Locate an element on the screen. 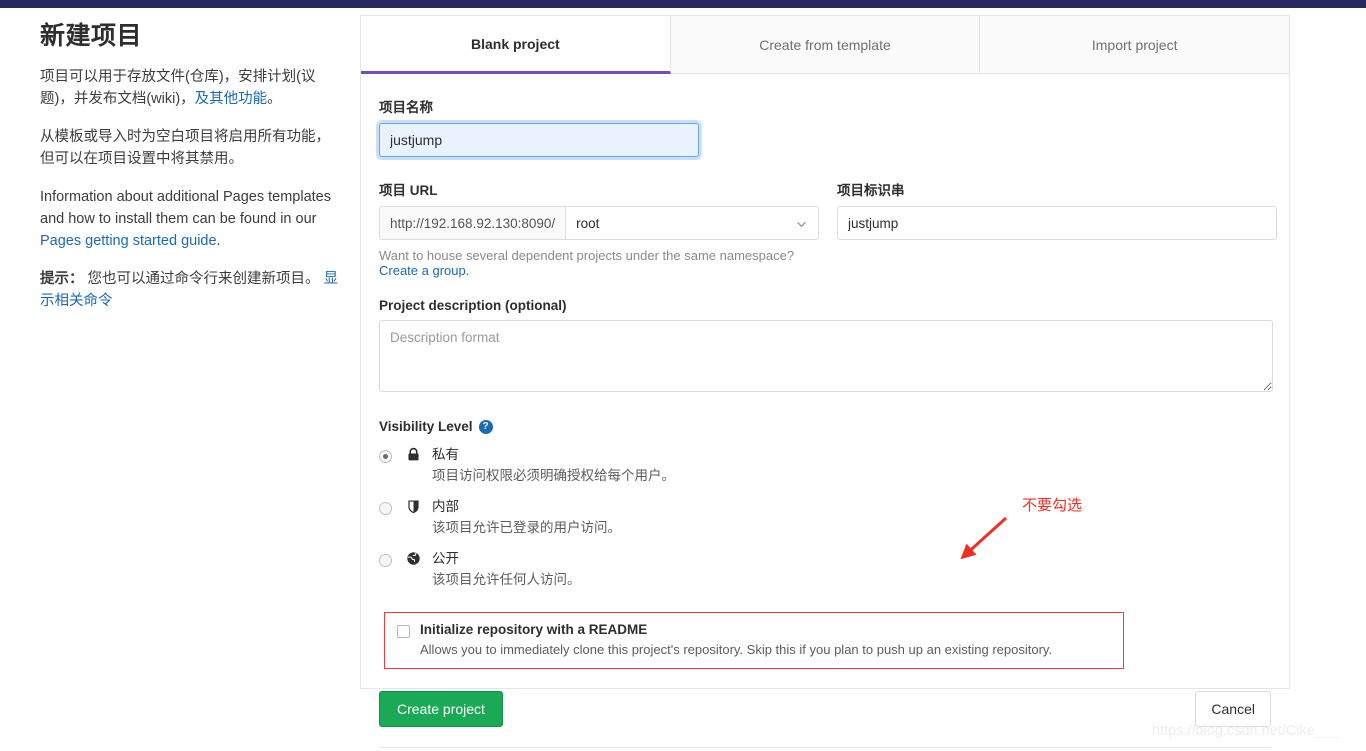 Image resolution: width=1366 pixels, height=751 pixels. tab-blank-project: Blank project is located at coordinates (516, 45).